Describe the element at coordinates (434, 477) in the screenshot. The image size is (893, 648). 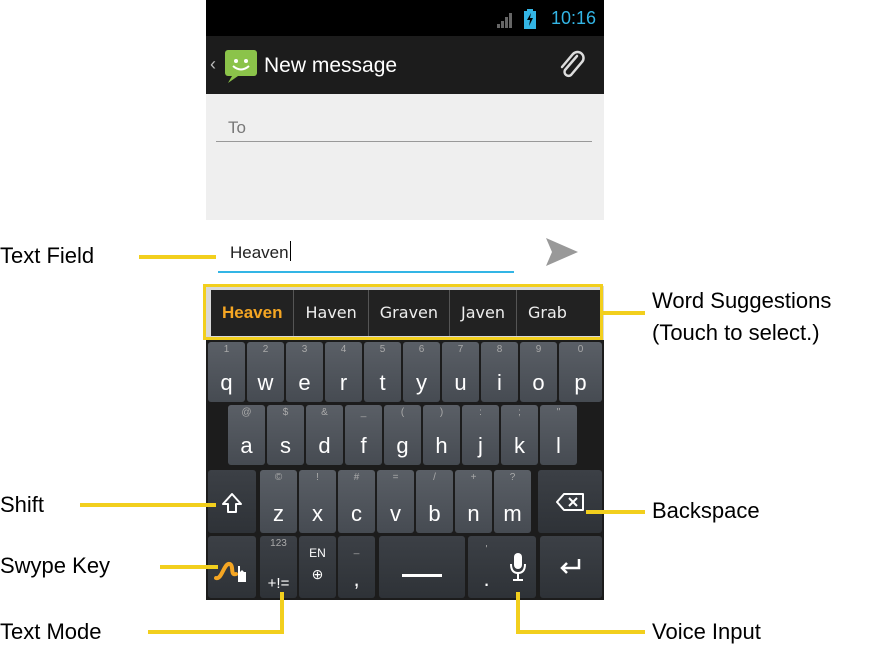
I see `key-secondary: /` at that location.